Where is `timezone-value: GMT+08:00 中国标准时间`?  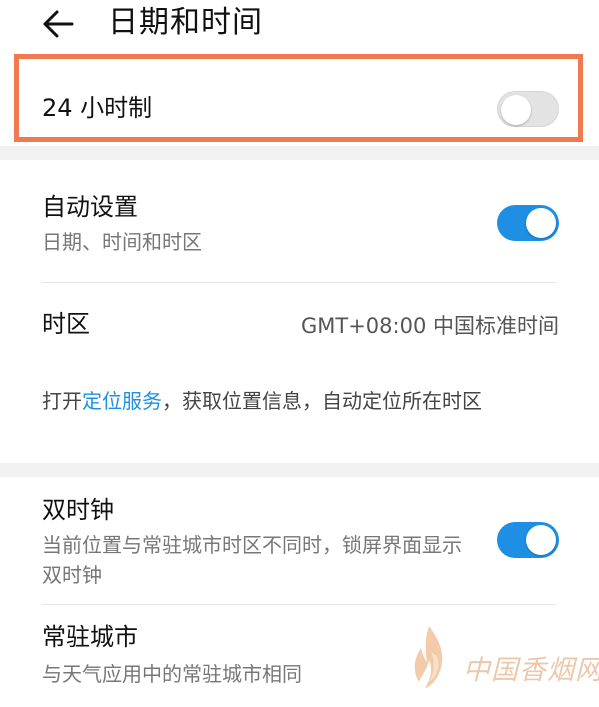 timezone-value: GMT+08:00 中国标准时间 is located at coordinates (430, 326).